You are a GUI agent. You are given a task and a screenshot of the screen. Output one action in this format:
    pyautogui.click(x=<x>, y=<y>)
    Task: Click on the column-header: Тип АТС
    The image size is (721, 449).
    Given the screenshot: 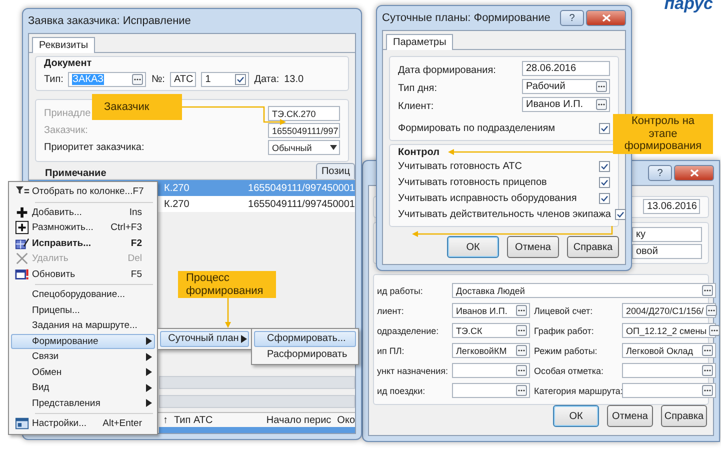 What is the action you would take?
    pyautogui.click(x=193, y=420)
    